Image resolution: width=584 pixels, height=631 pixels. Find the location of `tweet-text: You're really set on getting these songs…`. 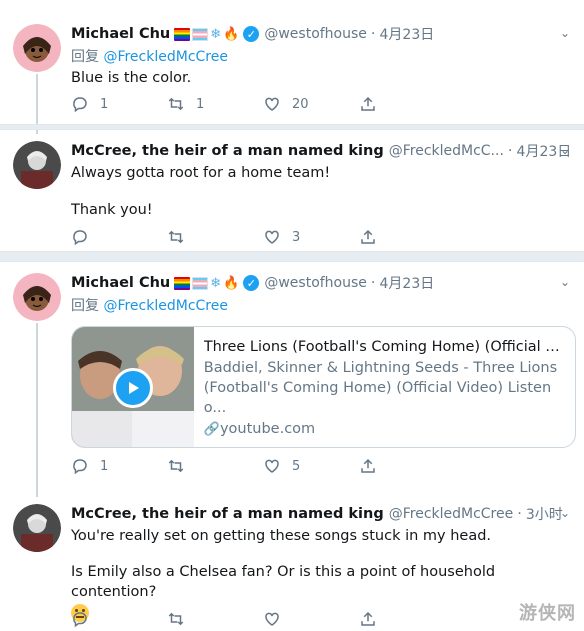

tweet-text: You're really set on getting these songs… is located at coordinates (281, 536).